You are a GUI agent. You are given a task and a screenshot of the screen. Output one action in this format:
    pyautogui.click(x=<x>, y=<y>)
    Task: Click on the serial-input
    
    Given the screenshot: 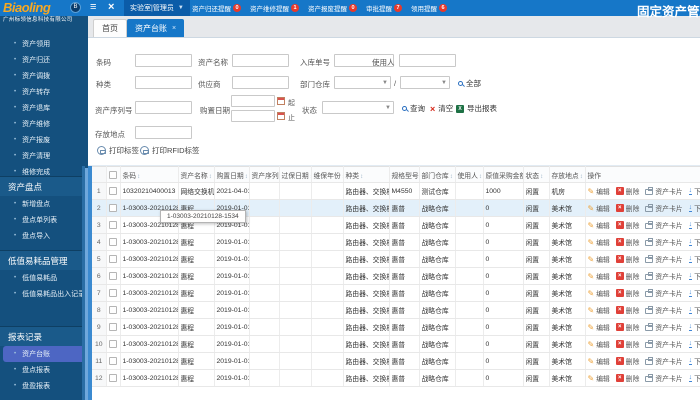 What is the action you would take?
    pyautogui.click(x=163, y=107)
    